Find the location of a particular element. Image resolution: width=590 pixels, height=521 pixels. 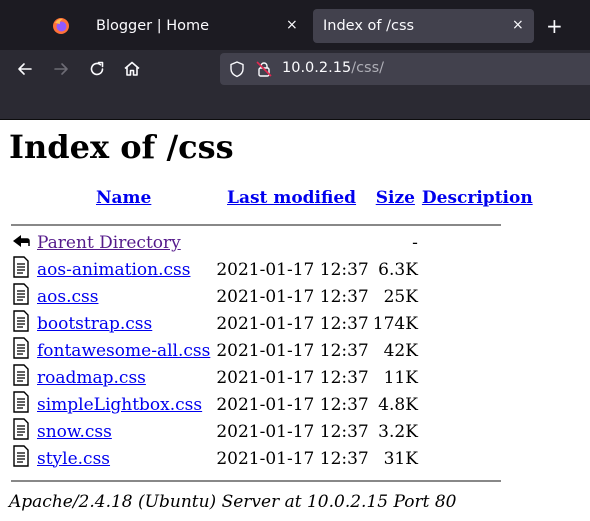

table-row: snow.css 2021-01-17 12:37 3.2K is located at coordinates (272, 431).